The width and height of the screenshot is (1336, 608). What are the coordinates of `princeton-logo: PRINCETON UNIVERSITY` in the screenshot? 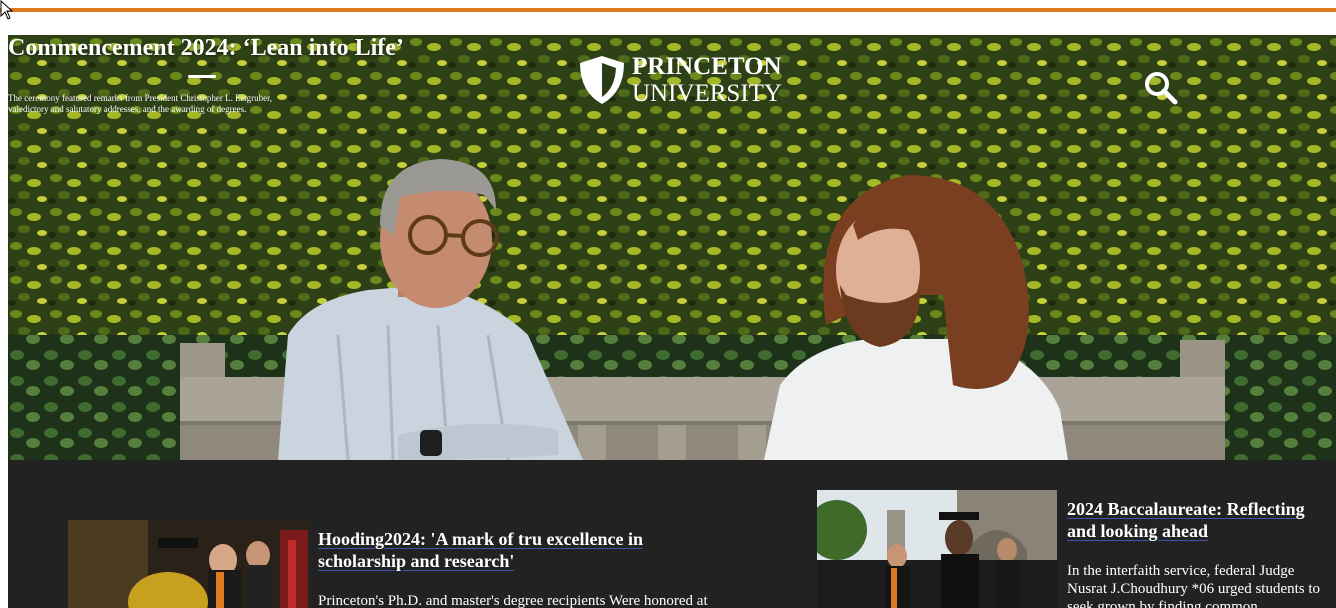 It's located at (680, 80).